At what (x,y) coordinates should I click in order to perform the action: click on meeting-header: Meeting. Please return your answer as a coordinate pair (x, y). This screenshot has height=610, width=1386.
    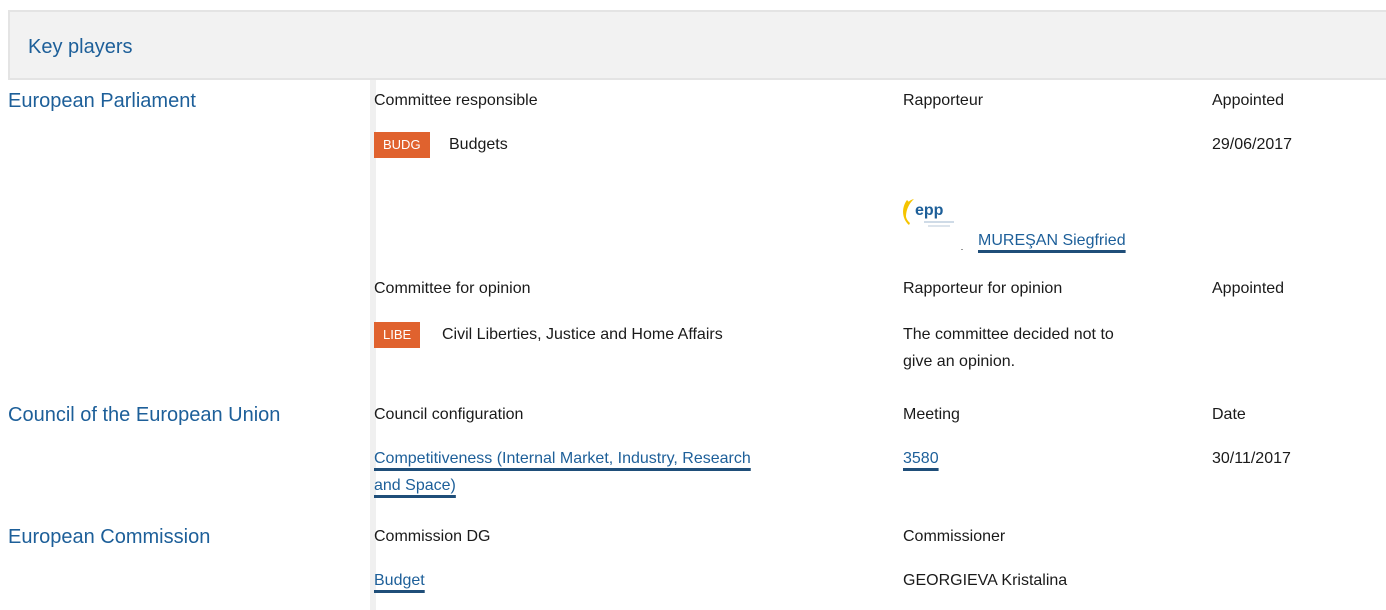
    Looking at the image, I should click on (931, 414).